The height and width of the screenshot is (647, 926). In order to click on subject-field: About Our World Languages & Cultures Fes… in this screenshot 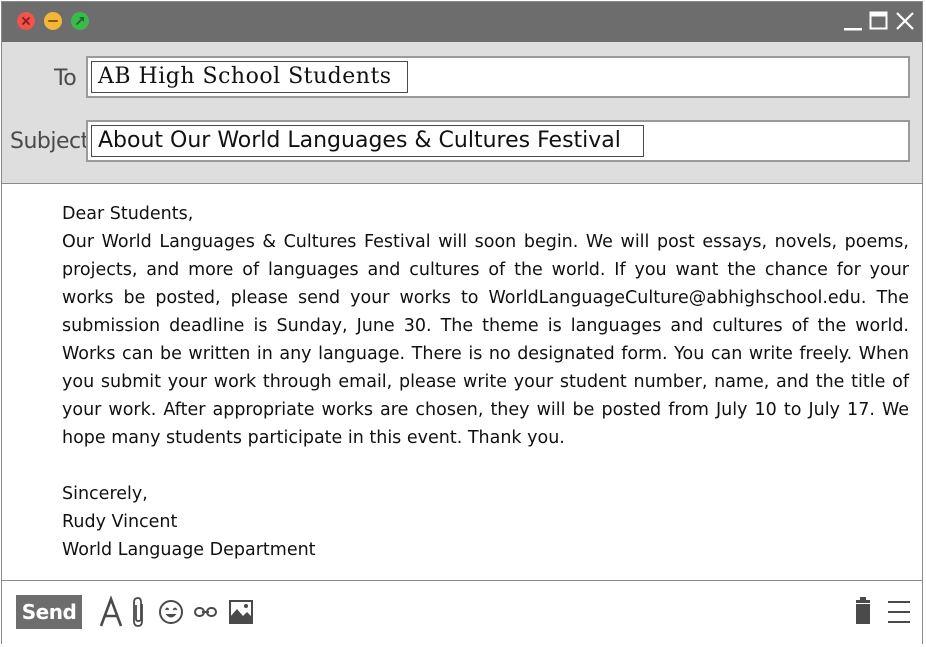, I will do `click(498, 141)`.